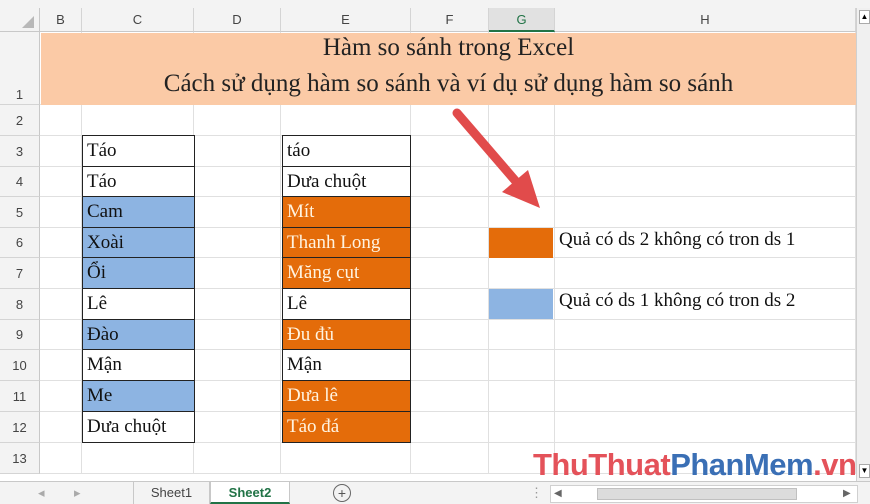 This screenshot has height=504, width=870. What do you see at coordinates (138, 212) in the screenshot?
I see `list1-cell: Cam` at bounding box center [138, 212].